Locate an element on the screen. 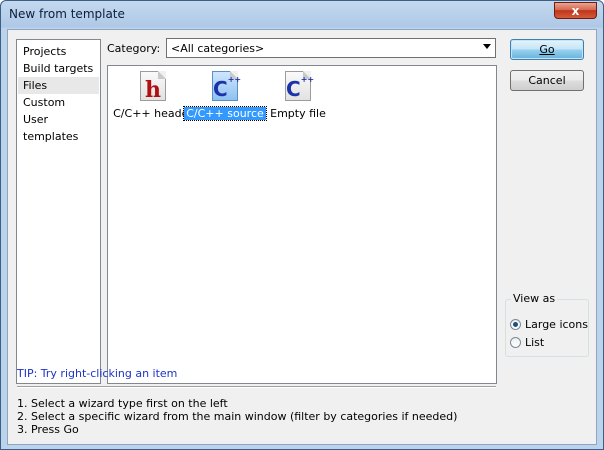 The width and height of the screenshot is (604, 450). sidebar-item-projects: Projects is located at coordinates (58, 51).